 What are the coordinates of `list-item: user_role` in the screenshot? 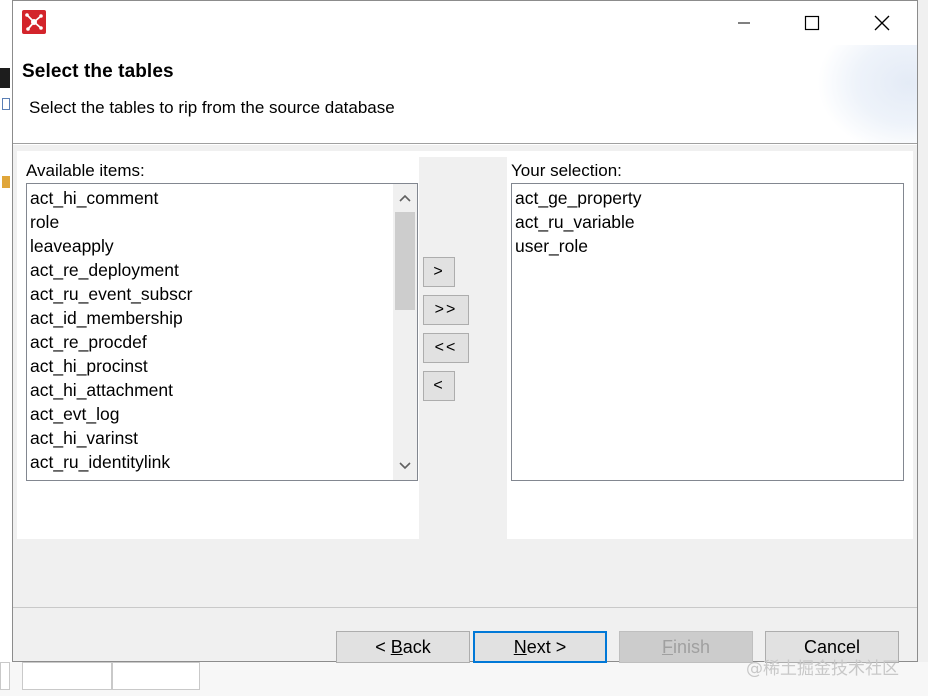 It's located at (707, 246).